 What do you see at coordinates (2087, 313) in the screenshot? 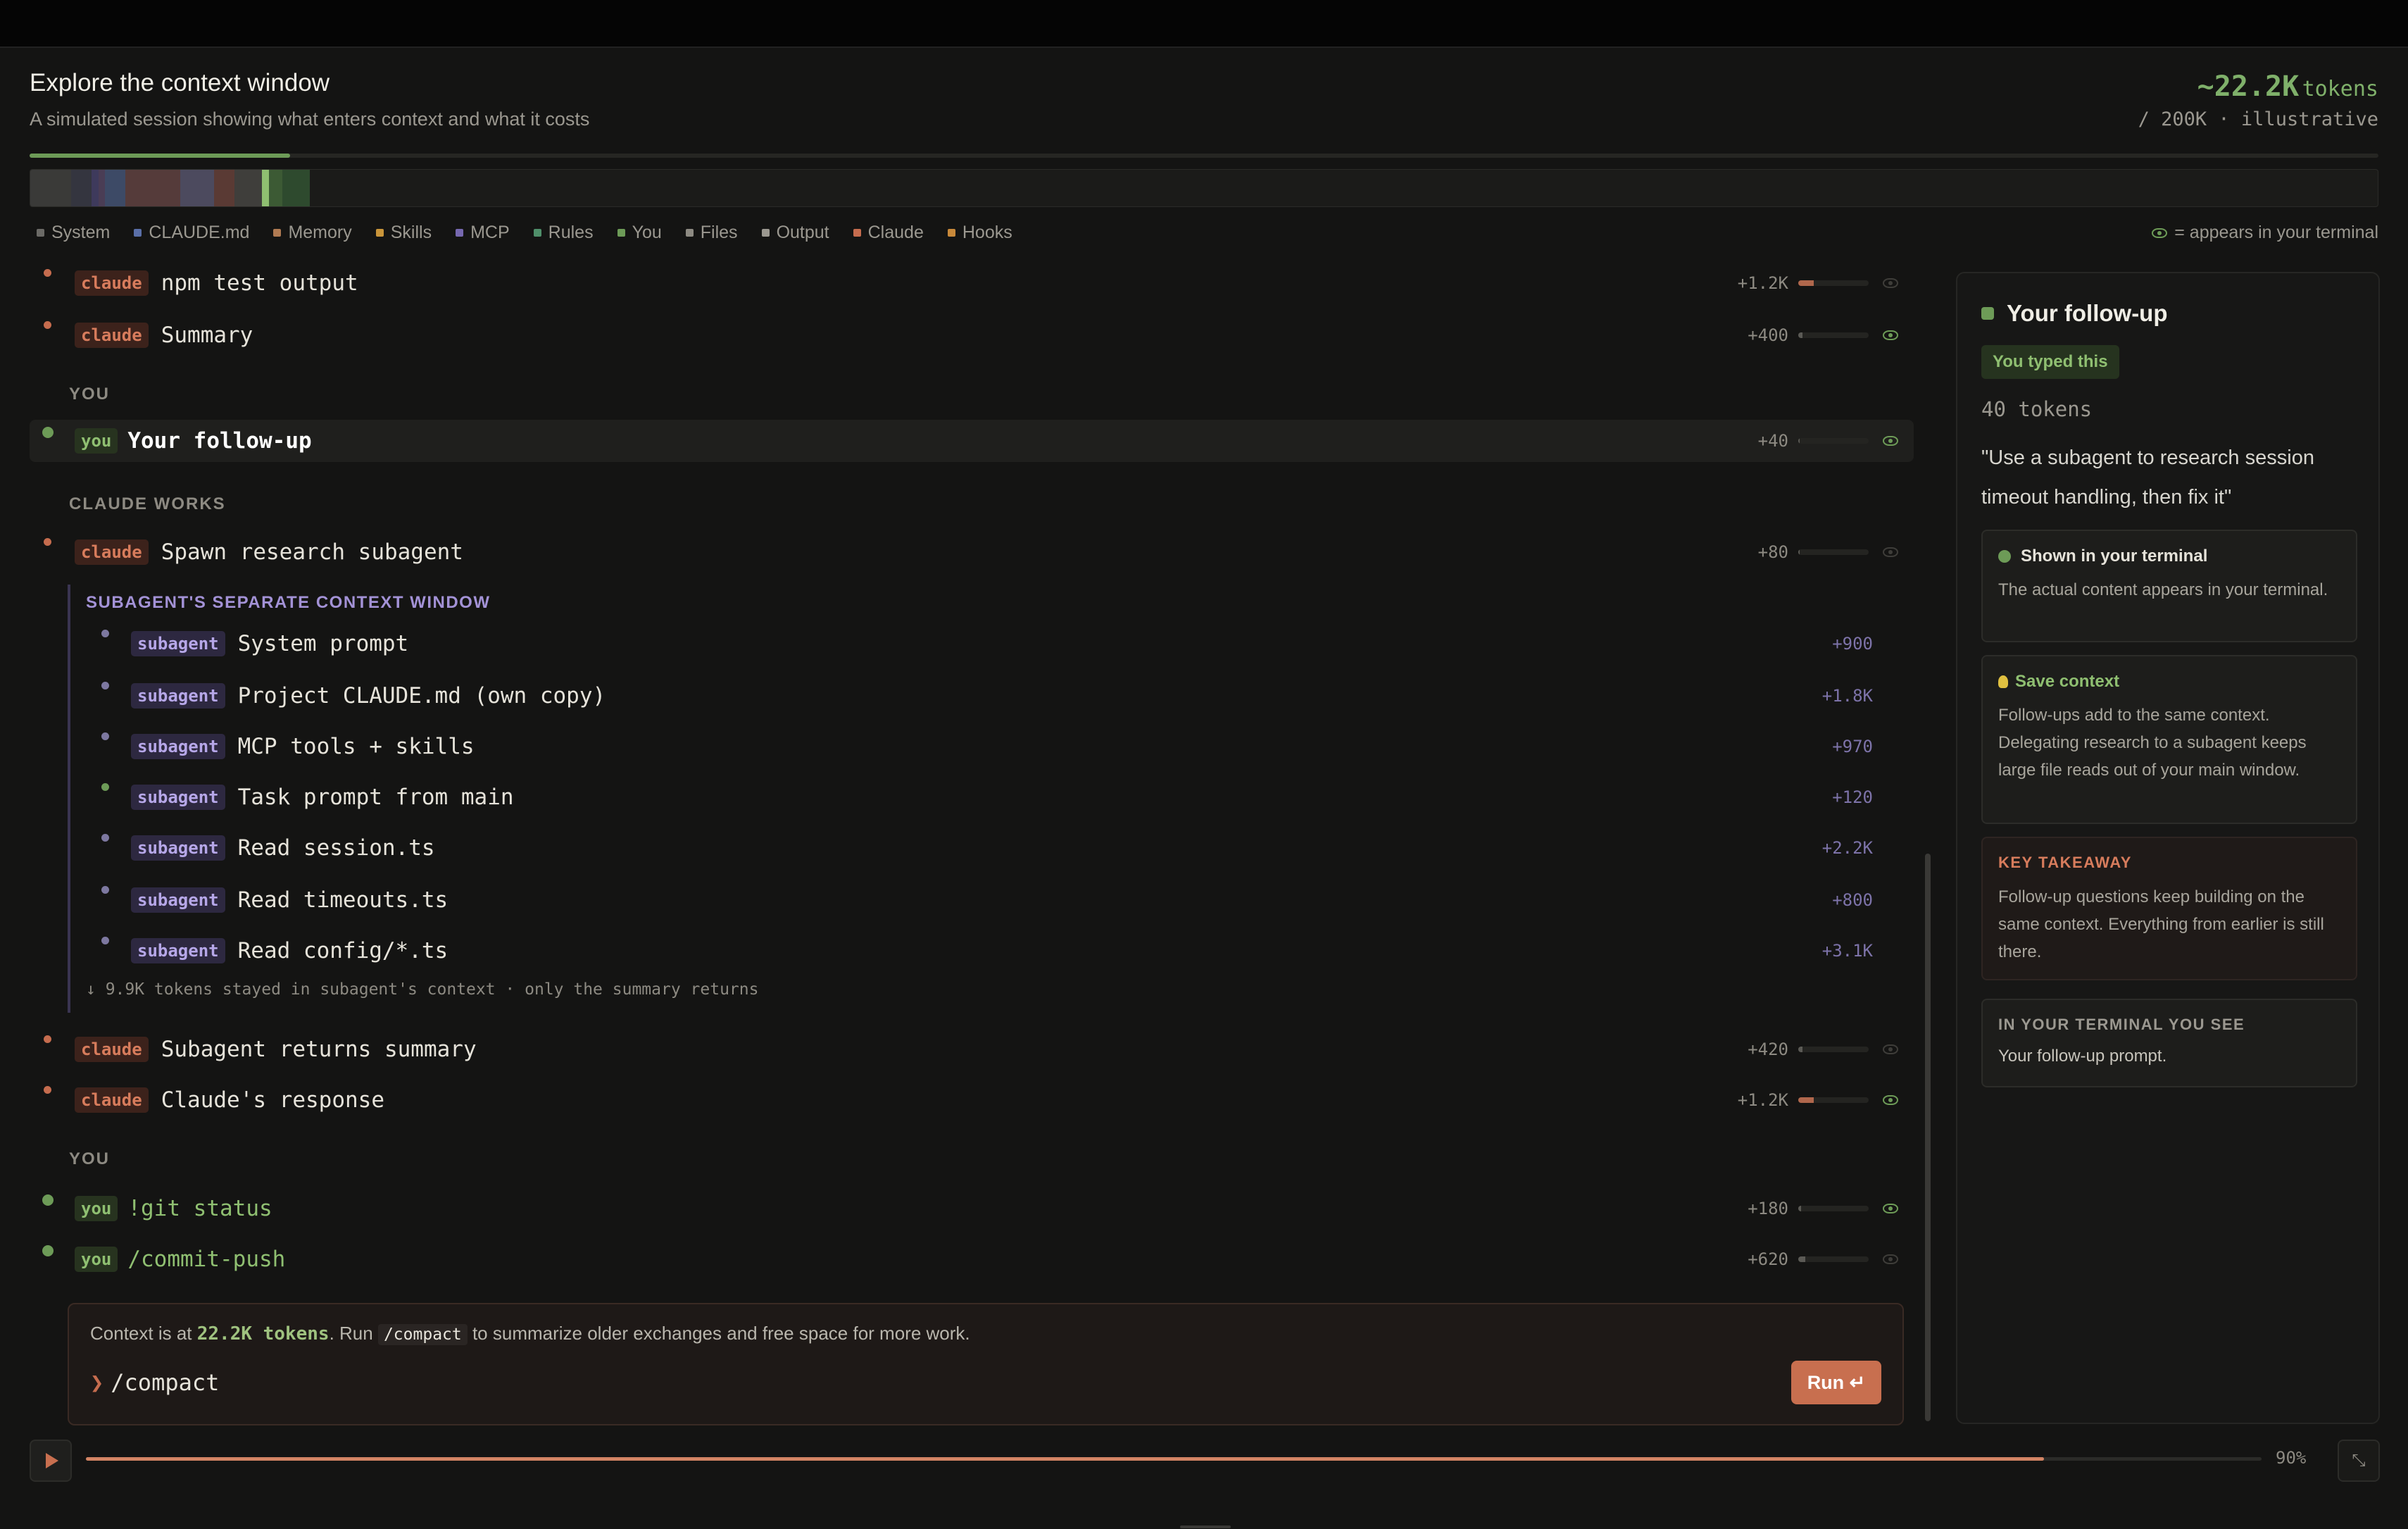
I see `detail-title-text: Your follow-up` at bounding box center [2087, 313].